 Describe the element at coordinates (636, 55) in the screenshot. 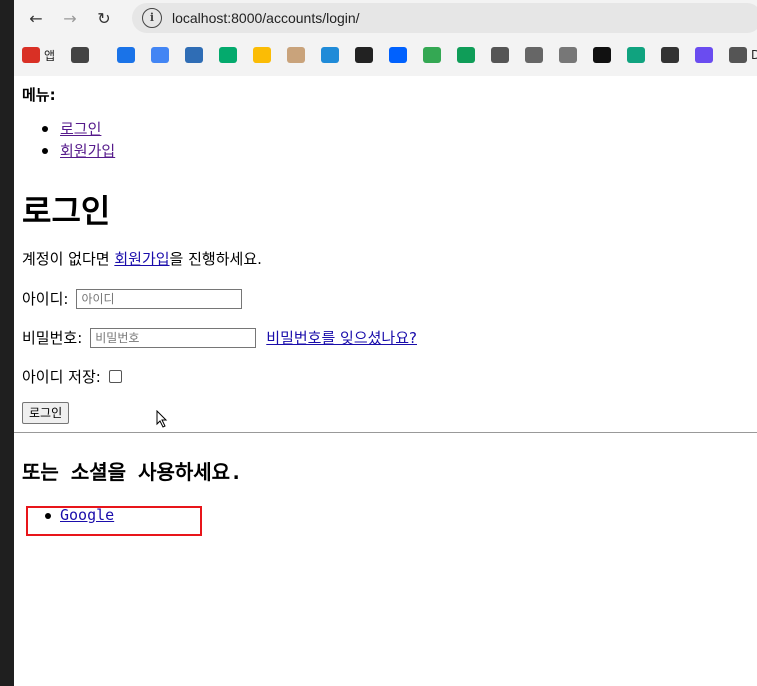

I see `chatgpt-icon` at that location.